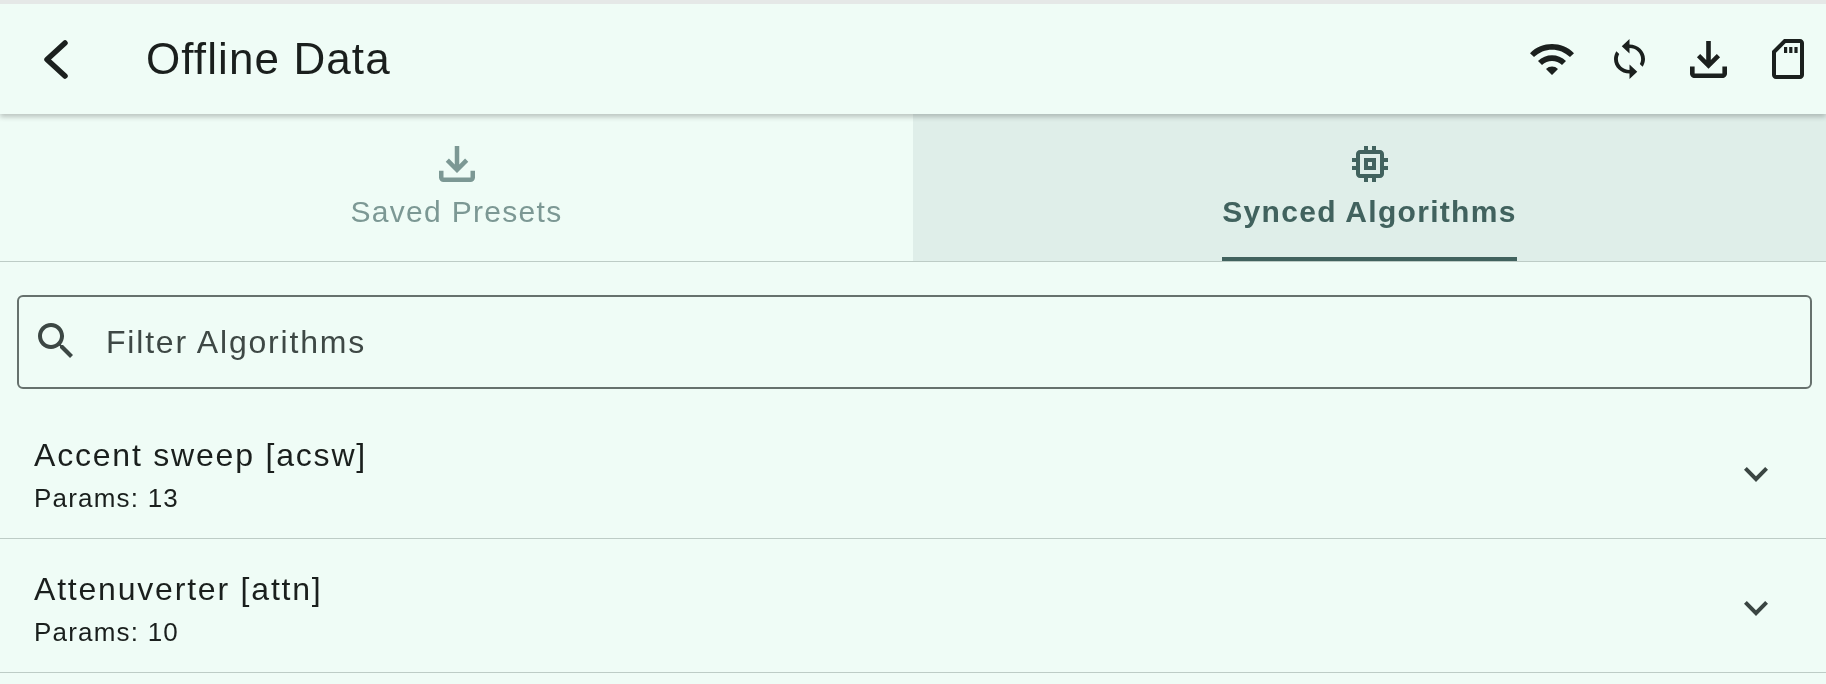 Image resolution: width=1826 pixels, height=684 pixels. I want to click on tab-label: Synced Algorithms, so click(1369, 212).